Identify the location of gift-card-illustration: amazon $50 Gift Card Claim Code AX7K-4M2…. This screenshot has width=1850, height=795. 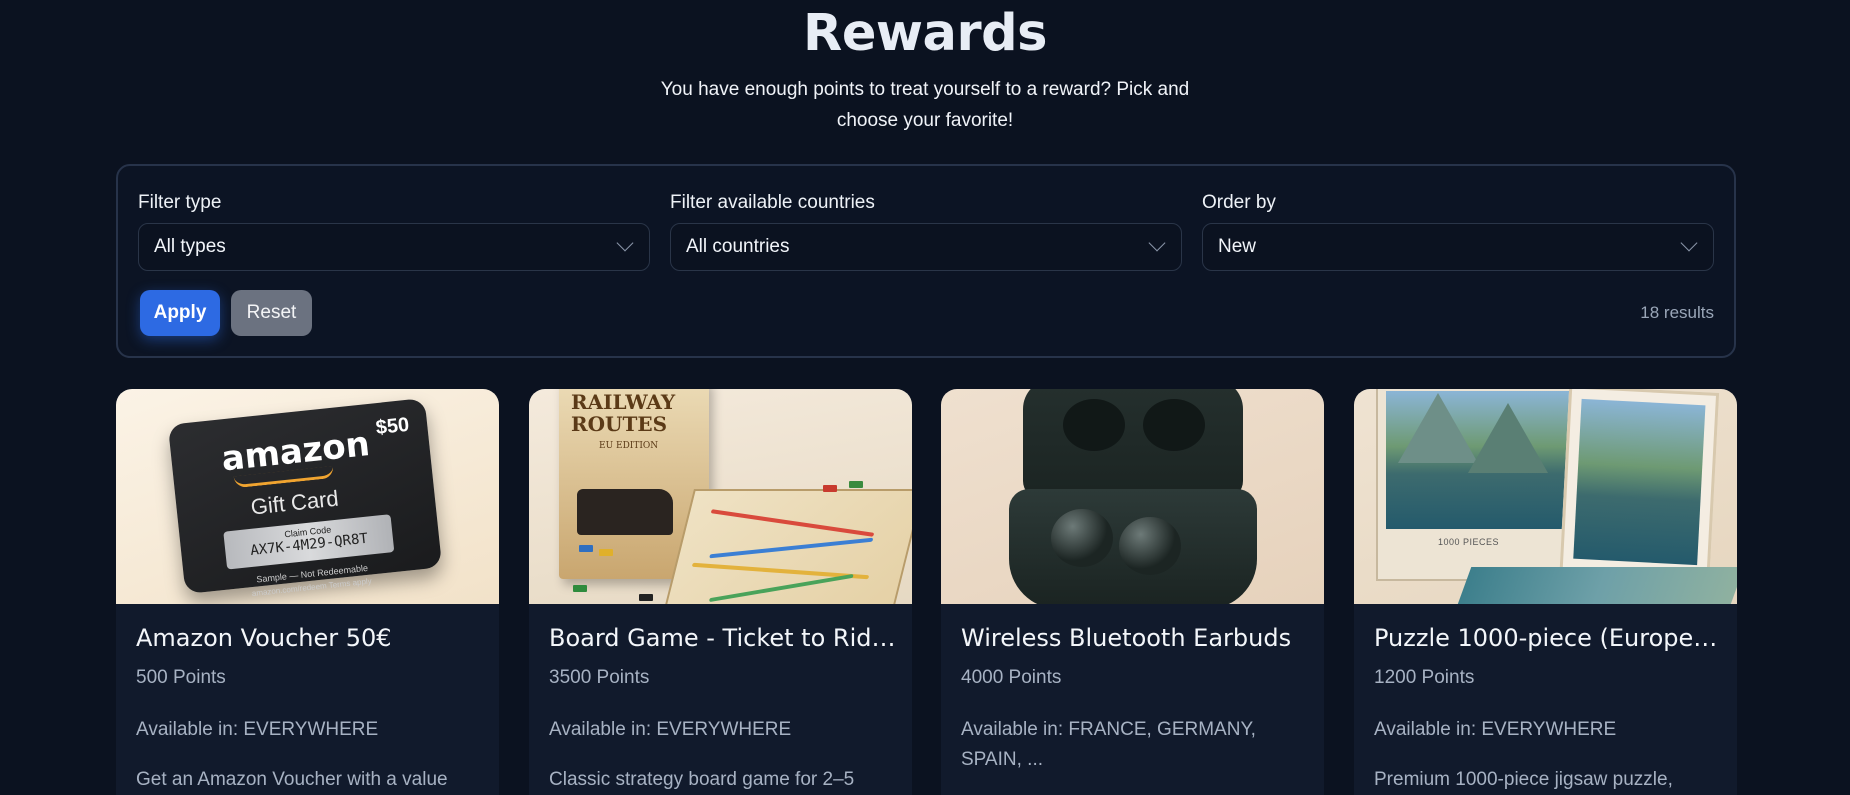
(305, 497).